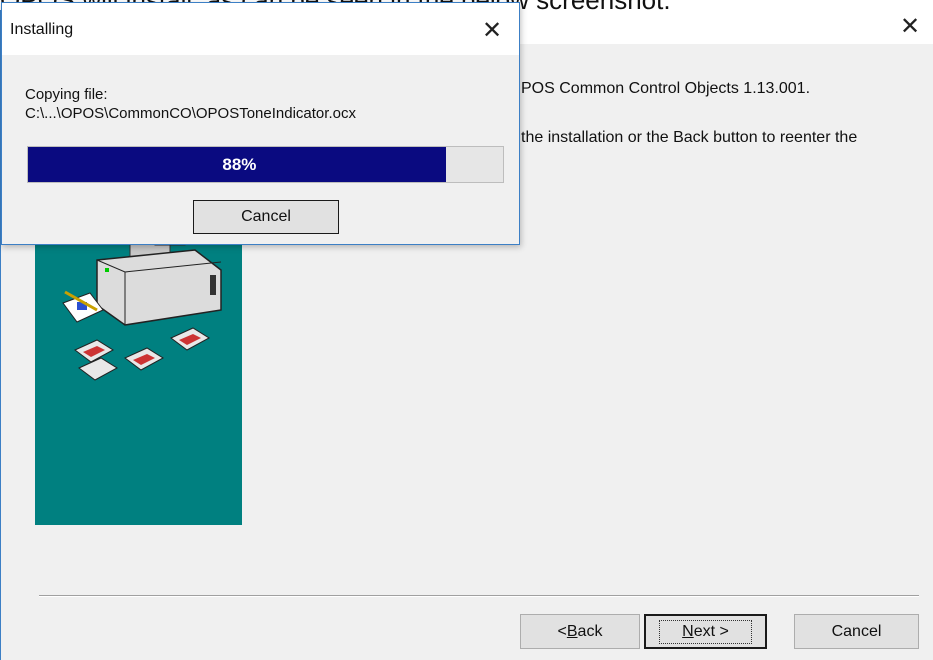 This screenshot has width=933, height=660. I want to click on computer-illustration, so click(142, 297).